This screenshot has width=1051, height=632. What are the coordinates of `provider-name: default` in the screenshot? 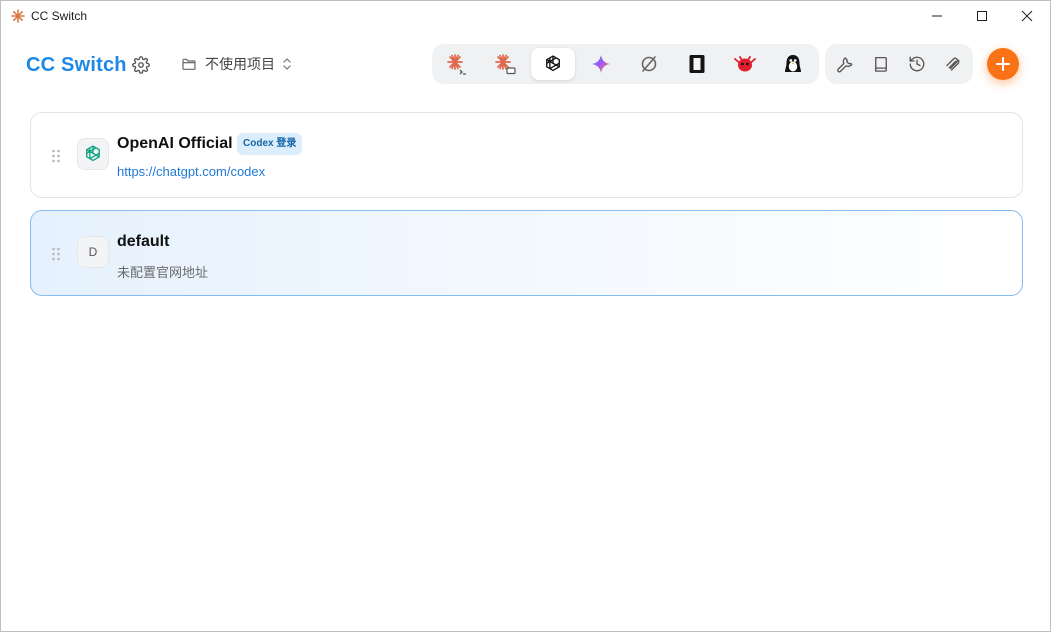 It's located at (143, 241).